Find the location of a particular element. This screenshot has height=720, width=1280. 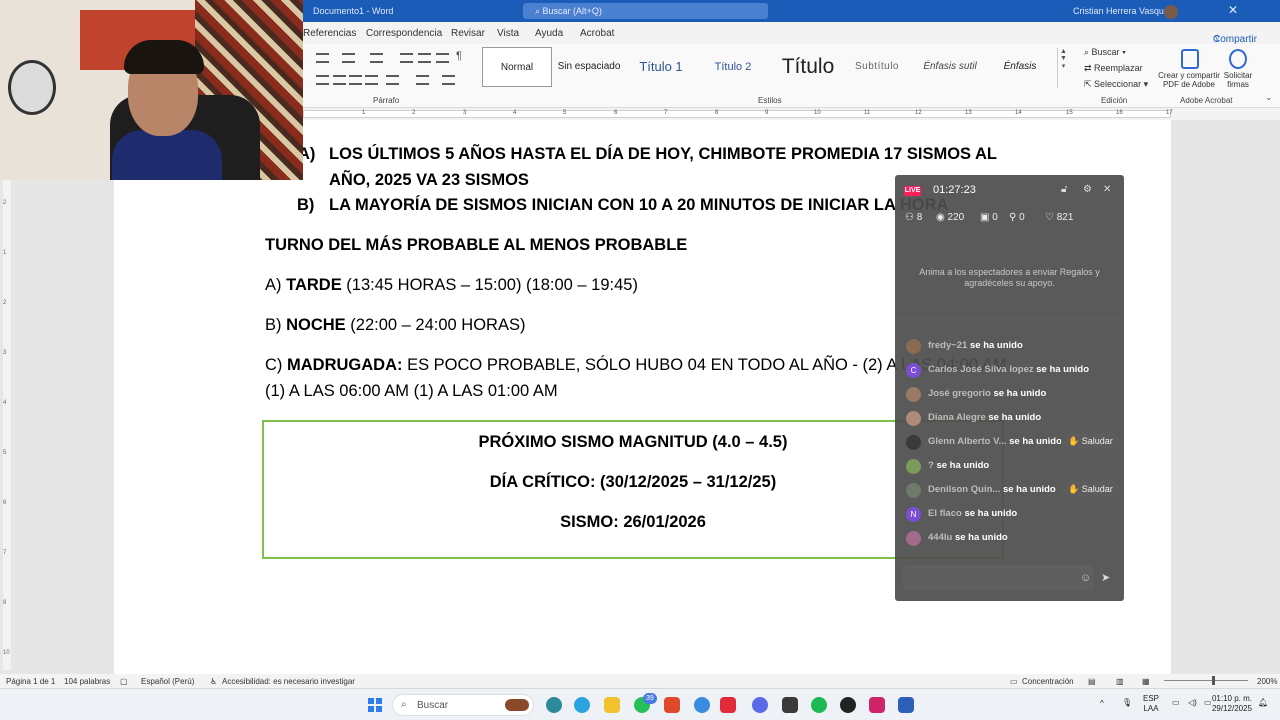

increase-indent-icon is located at coordinates (424, 58).